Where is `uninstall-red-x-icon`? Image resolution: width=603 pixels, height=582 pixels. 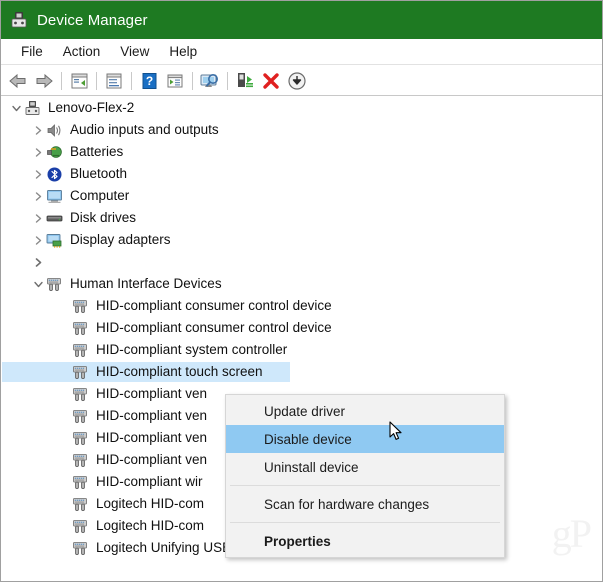
uninstall-red-x-icon is located at coordinates (271, 80).